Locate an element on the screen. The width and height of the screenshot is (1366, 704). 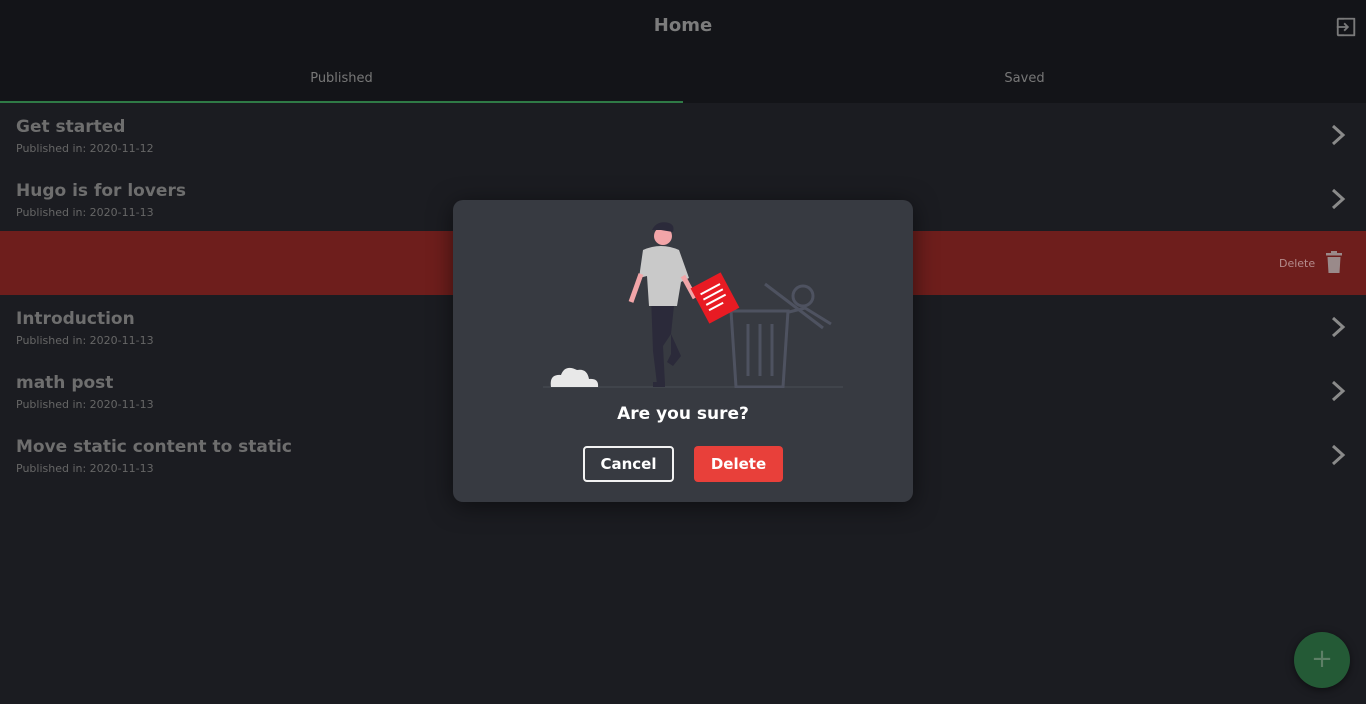
delete-label: Delete is located at coordinates (1297, 263).